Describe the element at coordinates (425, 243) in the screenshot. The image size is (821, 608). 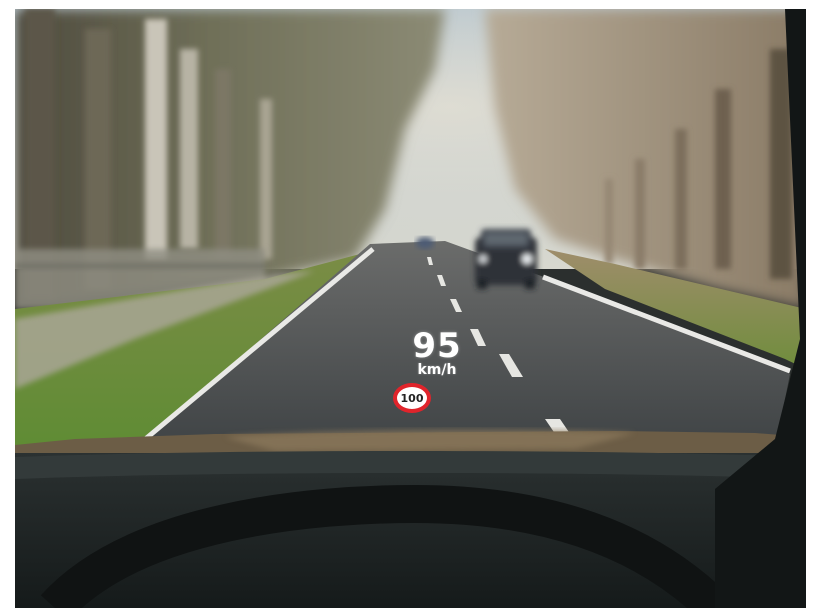
I see `distant-car` at that location.